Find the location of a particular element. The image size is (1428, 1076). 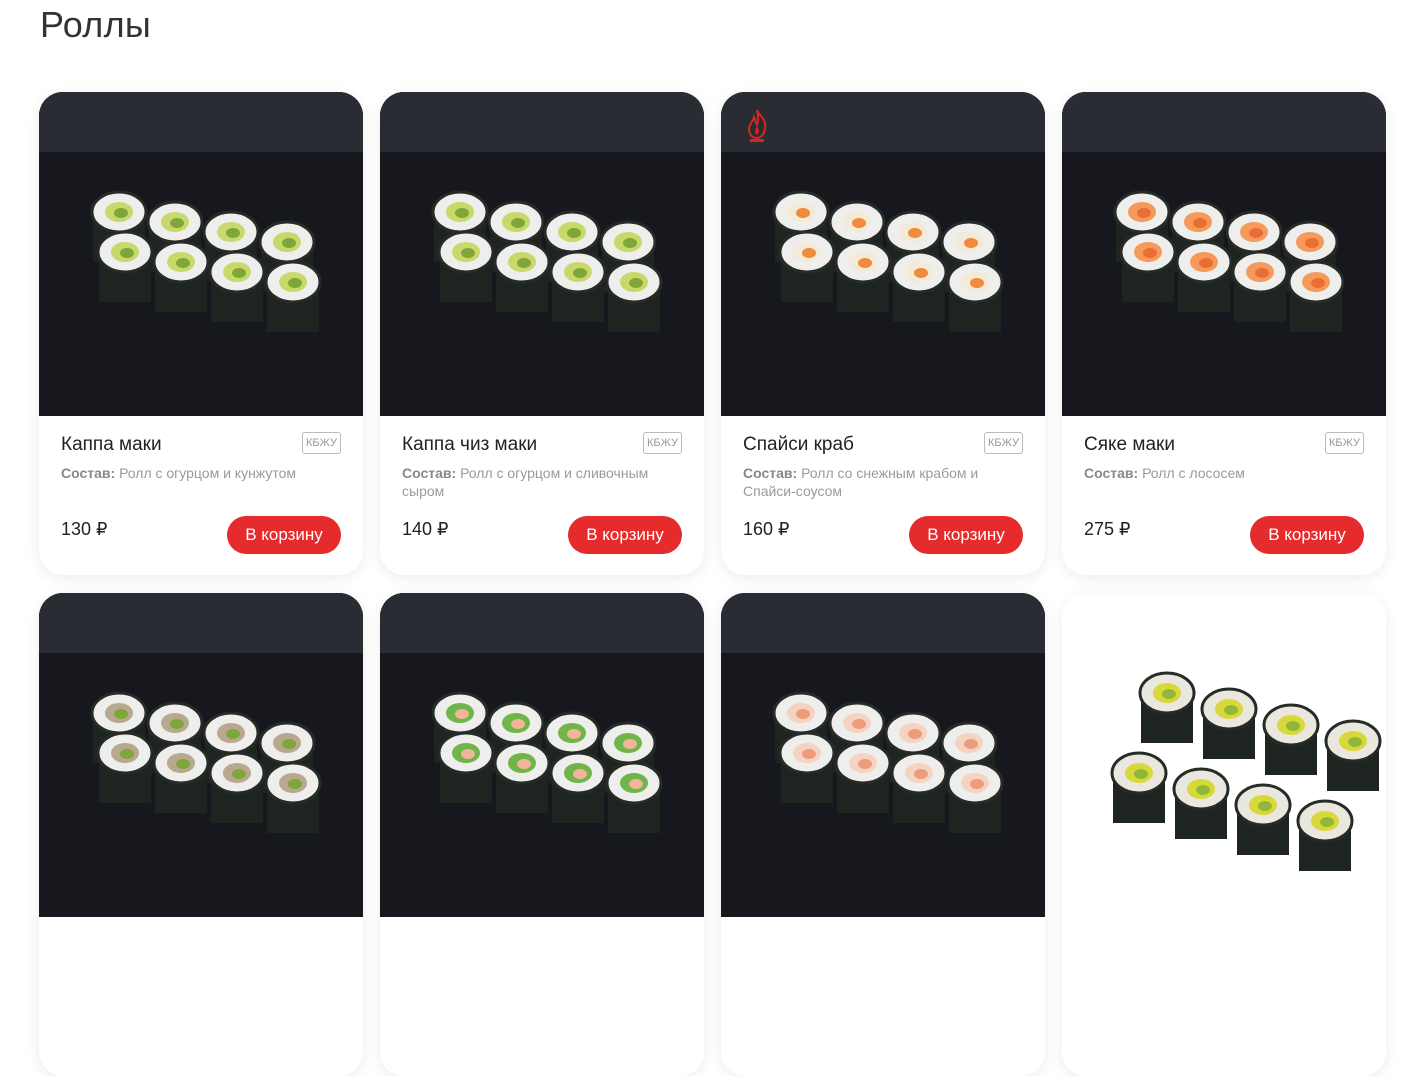

product-composition: Состав: Ролл с огурцом и кунжутом is located at coordinates (197, 473).